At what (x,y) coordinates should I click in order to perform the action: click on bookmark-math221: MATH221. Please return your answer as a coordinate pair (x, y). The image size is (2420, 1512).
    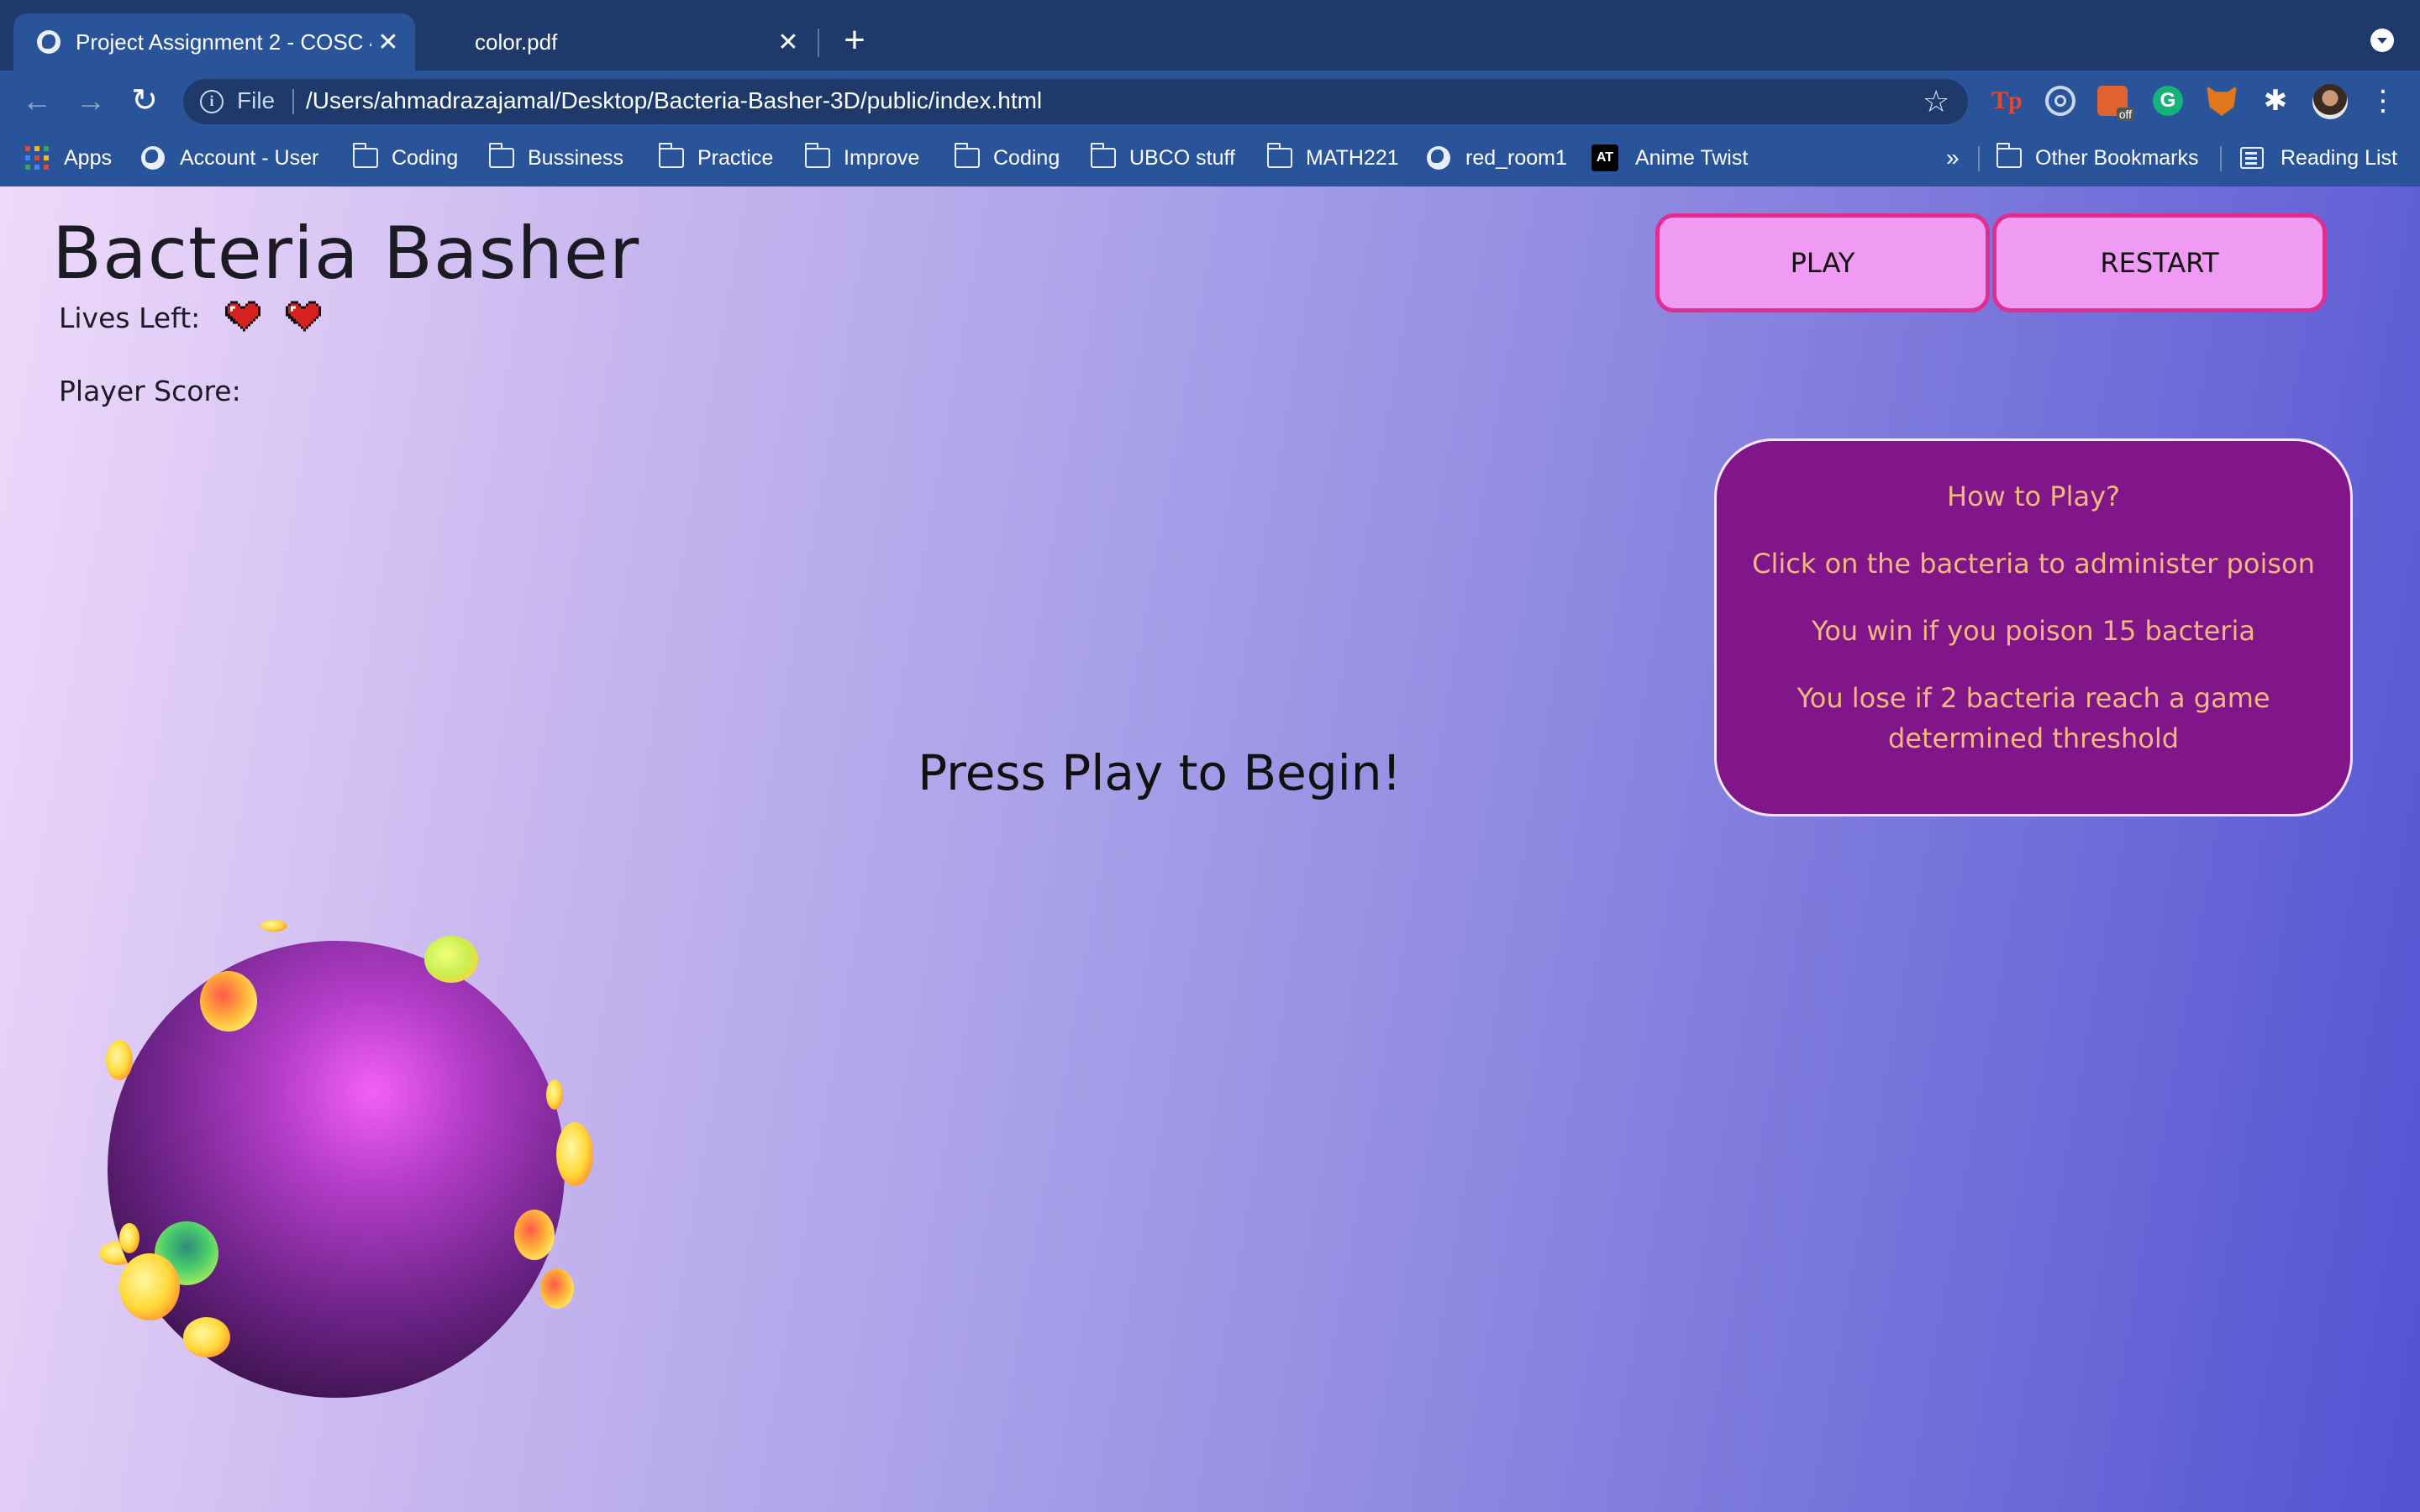
    Looking at the image, I should click on (1332, 158).